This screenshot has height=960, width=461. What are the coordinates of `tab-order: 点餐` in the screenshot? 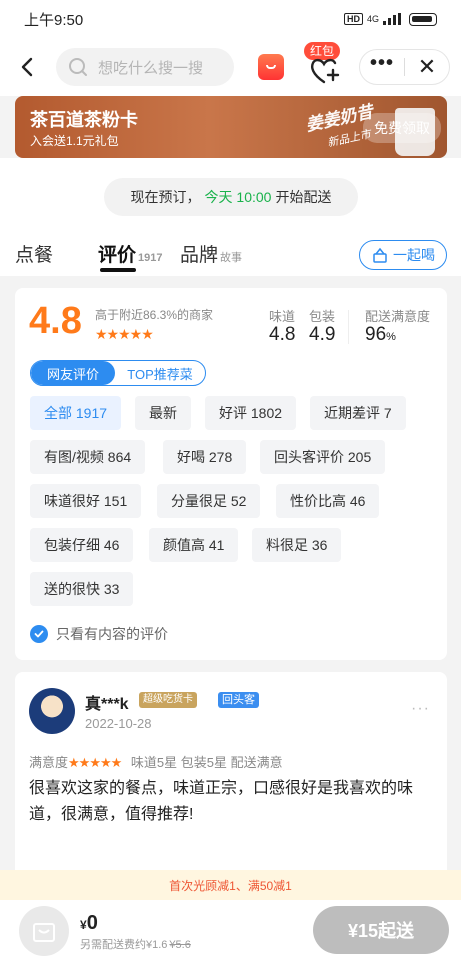 It's located at (34, 253).